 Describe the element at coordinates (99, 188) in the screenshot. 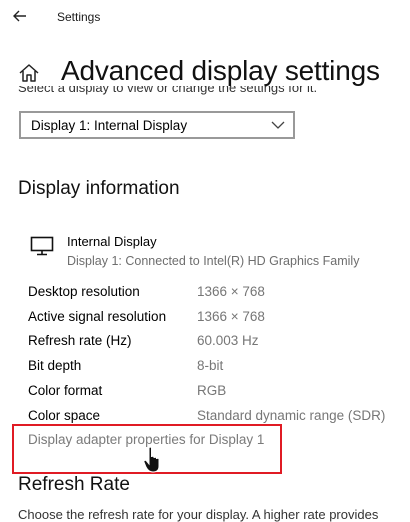

I see `section-heading-display-information: Display information` at that location.